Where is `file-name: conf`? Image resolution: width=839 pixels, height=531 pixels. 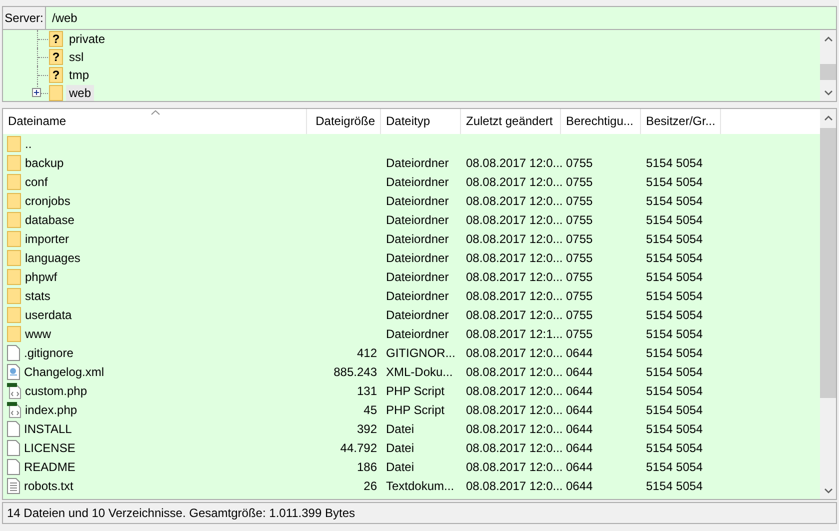 file-name: conf is located at coordinates (36, 181).